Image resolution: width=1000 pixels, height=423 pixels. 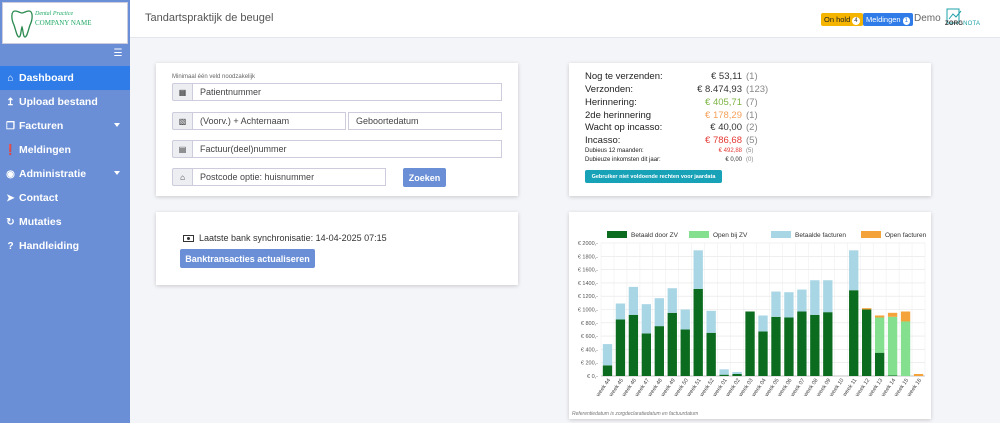 What do you see at coordinates (54, 14) in the screenshot?
I see `logo-line1: Dental Practice` at bounding box center [54, 14].